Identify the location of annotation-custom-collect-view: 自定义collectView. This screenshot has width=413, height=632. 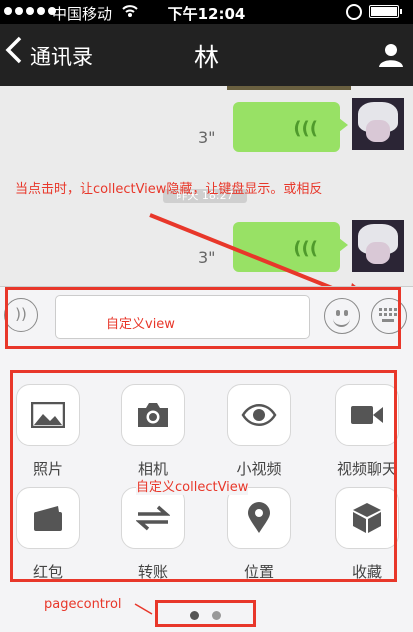
(192, 485).